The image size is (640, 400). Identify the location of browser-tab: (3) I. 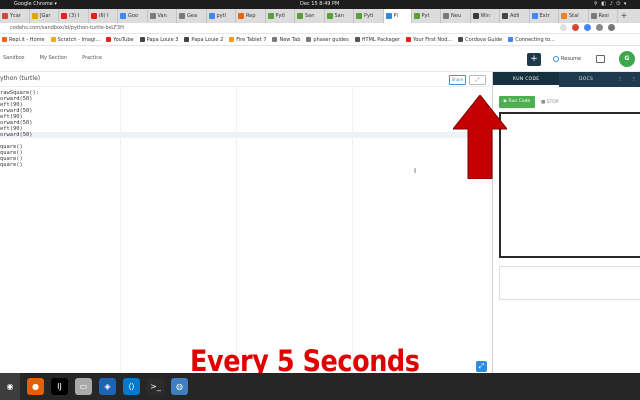
(74, 16).